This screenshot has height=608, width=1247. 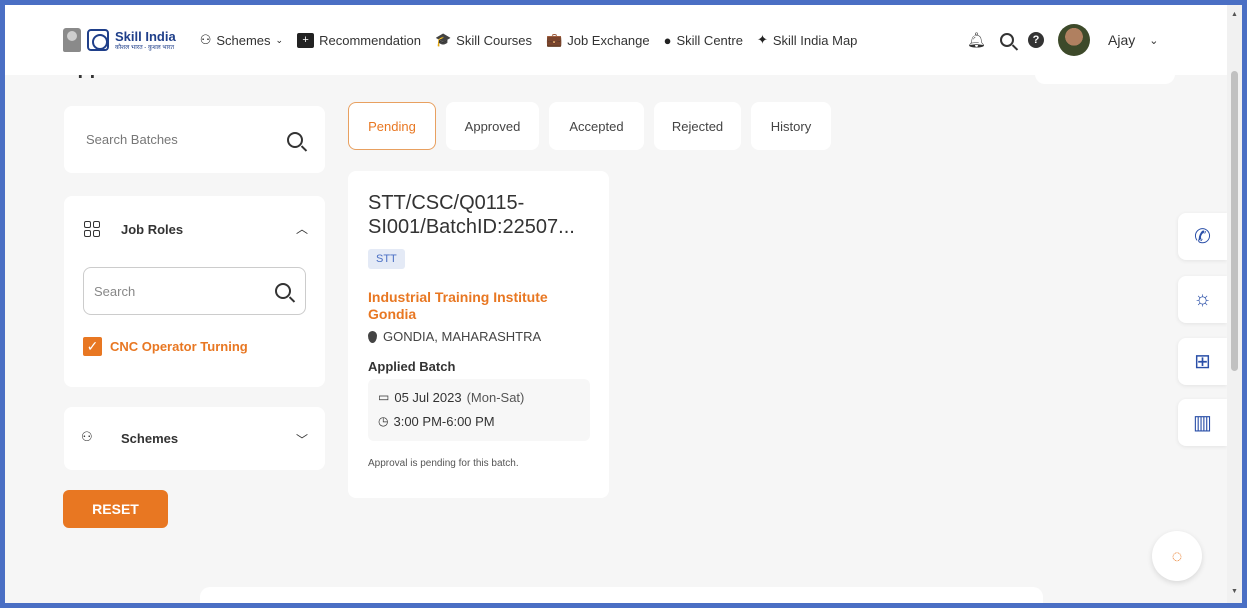 I want to click on scroll-down-icon: ▼, so click(x=1234, y=591).